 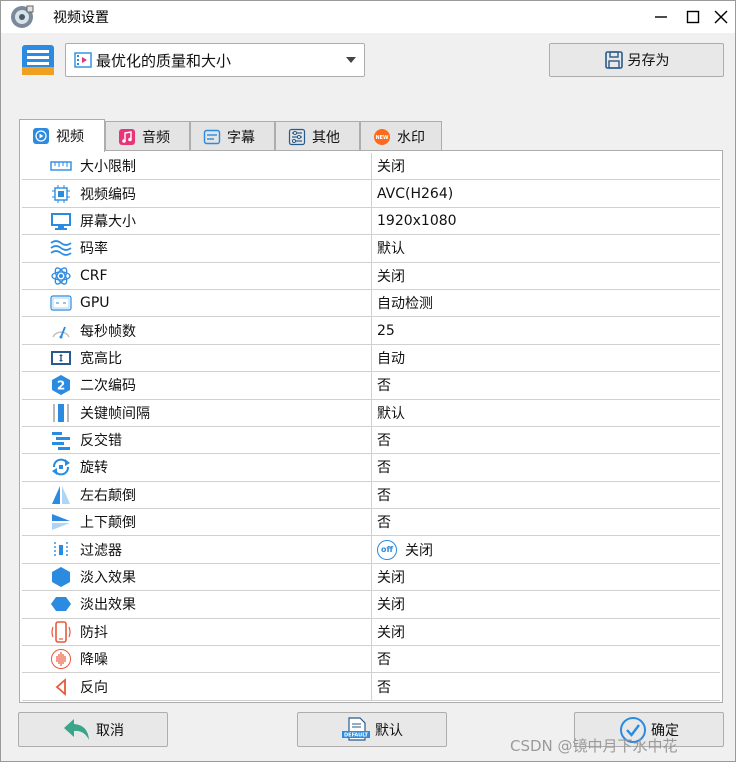 What do you see at coordinates (546, 303) in the screenshot?
I see `setting-value-cell: 自动检测` at bounding box center [546, 303].